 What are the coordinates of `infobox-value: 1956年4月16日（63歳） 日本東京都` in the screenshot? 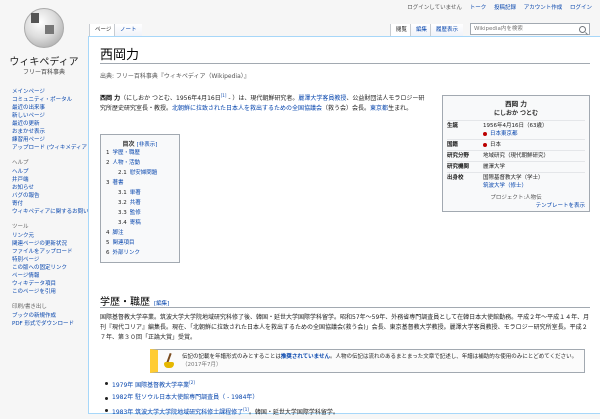 It's located at (534, 130).